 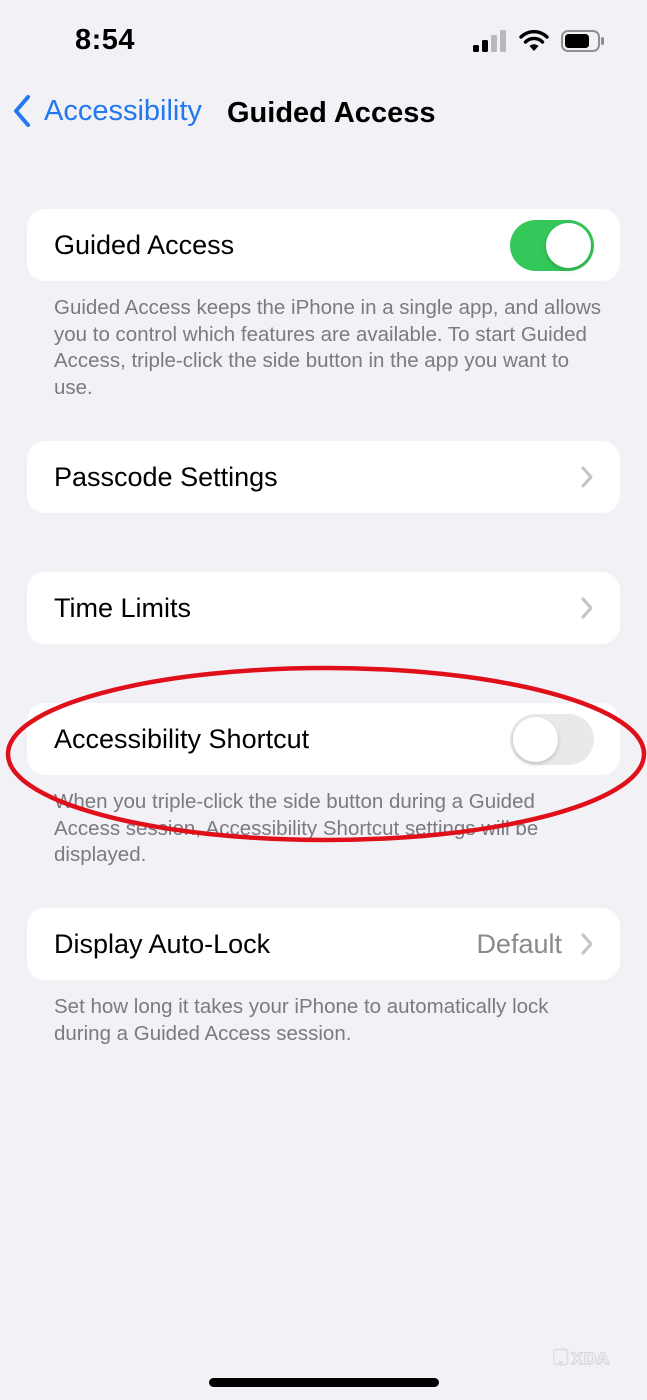 What do you see at coordinates (582, 41) in the screenshot?
I see `battery-icon` at bounding box center [582, 41].